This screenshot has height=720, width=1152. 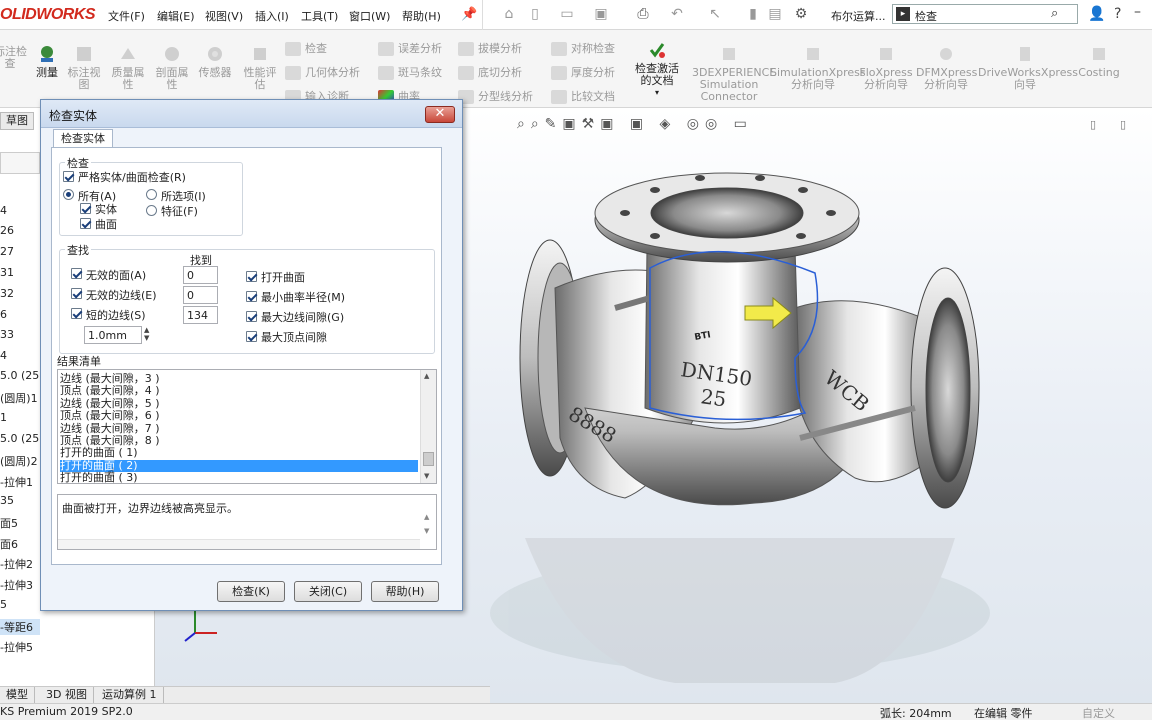 I want to click on dfmxpress-button: DFMXpress 分析向导, so click(x=946, y=67).